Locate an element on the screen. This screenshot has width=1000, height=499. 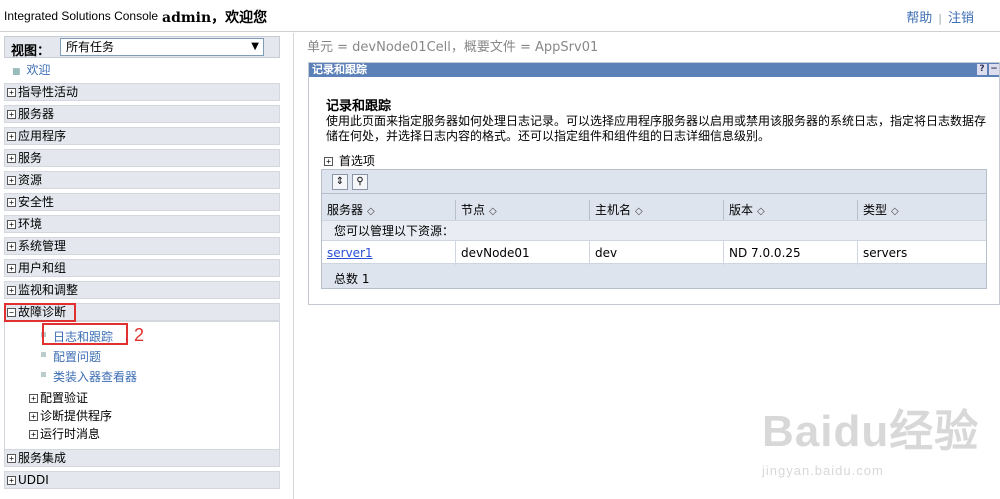
nav-item-system-admin: + 系统管理 is located at coordinates (142, 246).